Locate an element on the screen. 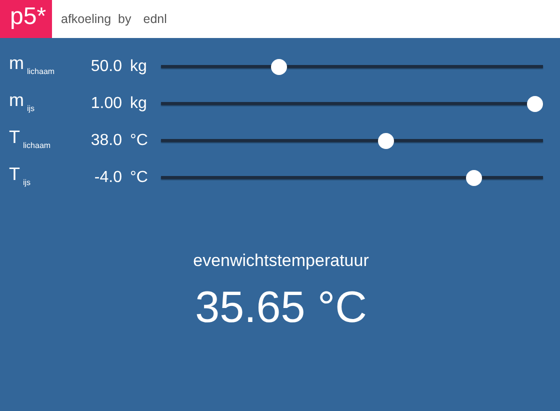  variable-symbol: T $_{ijs}$ is located at coordinates (20, 175).